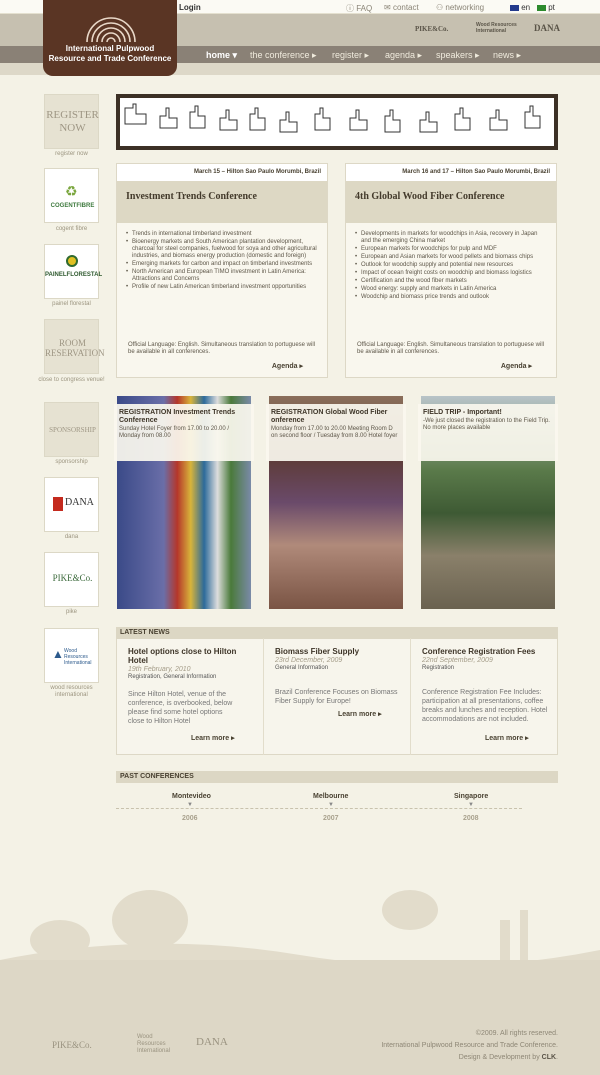  I want to click on footer-wri-logo: Wood Resources International, so click(159, 1044).